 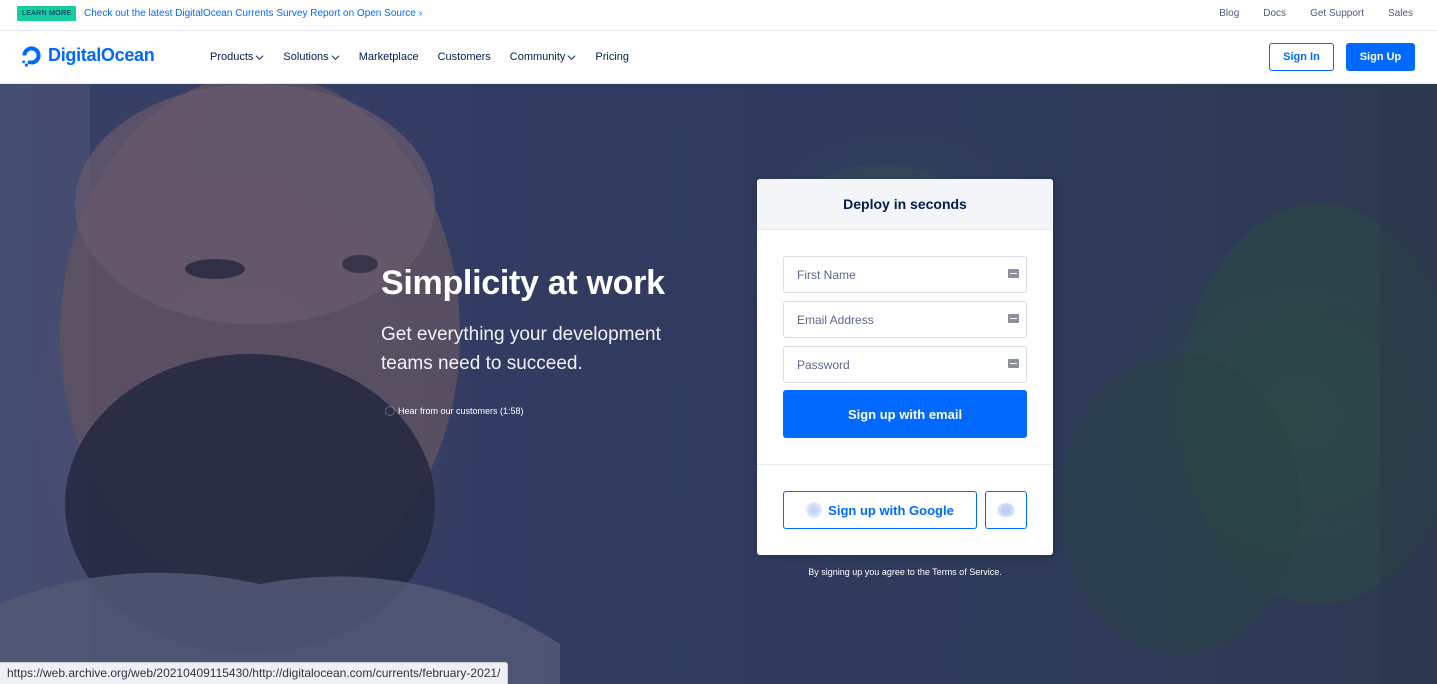 What do you see at coordinates (905, 414) in the screenshot?
I see `sign-up-with-email-button: Sign up with email` at bounding box center [905, 414].